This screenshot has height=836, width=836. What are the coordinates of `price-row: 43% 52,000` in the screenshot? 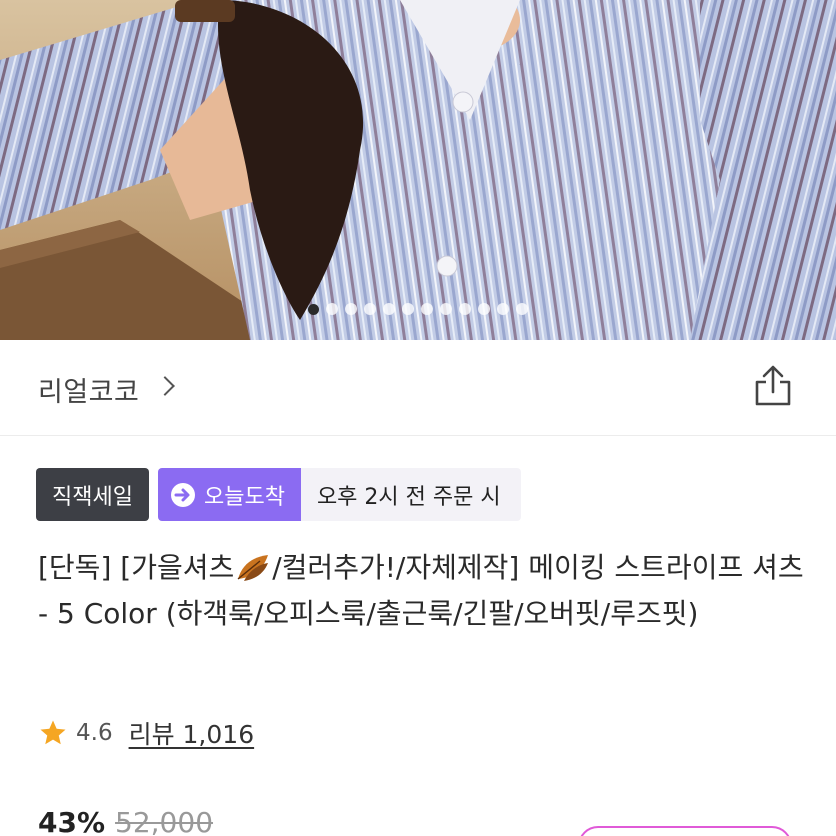 It's located at (125, 821).